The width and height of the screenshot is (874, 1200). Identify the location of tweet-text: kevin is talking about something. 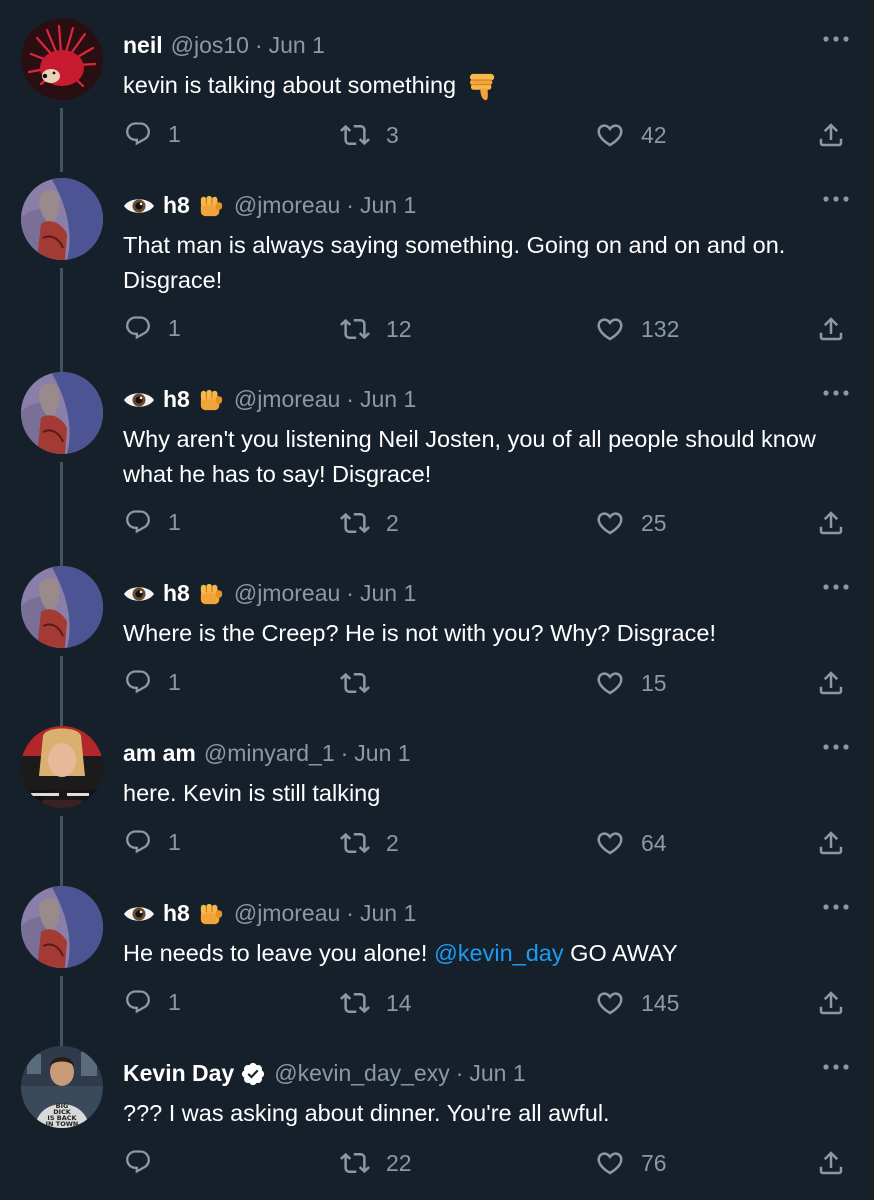
(488, 85).